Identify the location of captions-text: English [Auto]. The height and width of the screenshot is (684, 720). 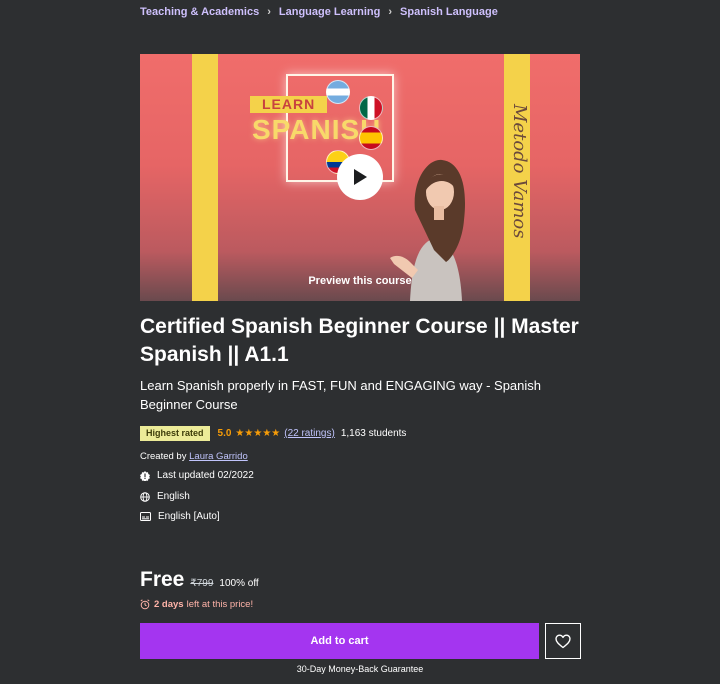
(189, 516).